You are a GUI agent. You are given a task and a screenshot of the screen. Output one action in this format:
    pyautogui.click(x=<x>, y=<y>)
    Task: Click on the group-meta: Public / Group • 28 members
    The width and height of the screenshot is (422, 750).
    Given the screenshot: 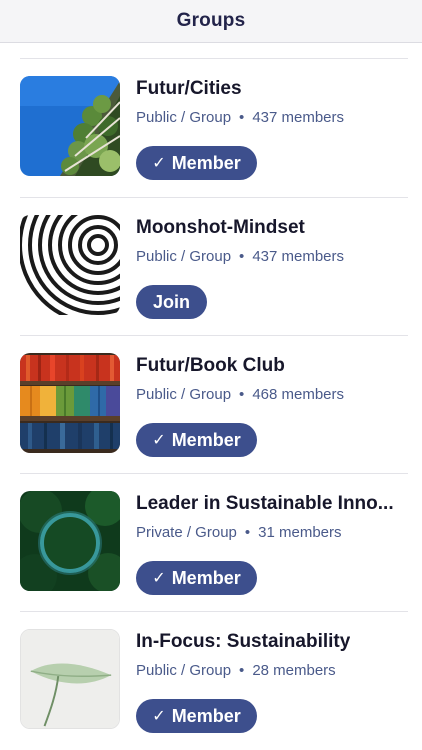 What is the action you would take?
    pyautogui.click(x=236, y=670)
    